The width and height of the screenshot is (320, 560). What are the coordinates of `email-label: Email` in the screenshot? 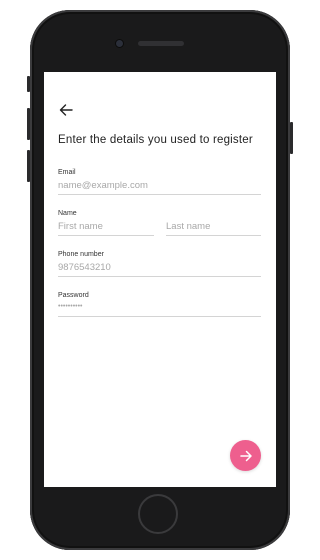 It's located at (67, 172).